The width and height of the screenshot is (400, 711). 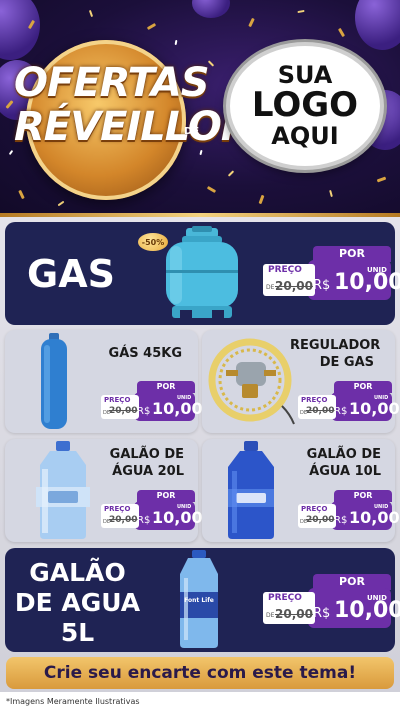 What do you see at coordinates (112, 83) in the screenshot?
I see `badge-title-line1: OFERTAS` at bounding box center [112, 83].